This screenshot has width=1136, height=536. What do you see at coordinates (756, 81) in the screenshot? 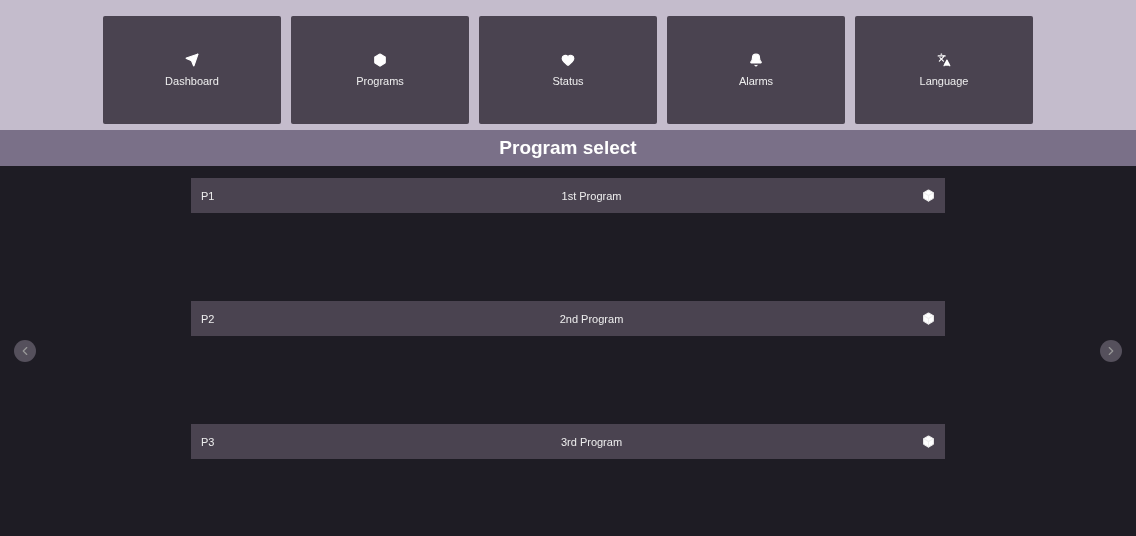
I see `nav-label: Alarms` at bounding box center [756, 81].